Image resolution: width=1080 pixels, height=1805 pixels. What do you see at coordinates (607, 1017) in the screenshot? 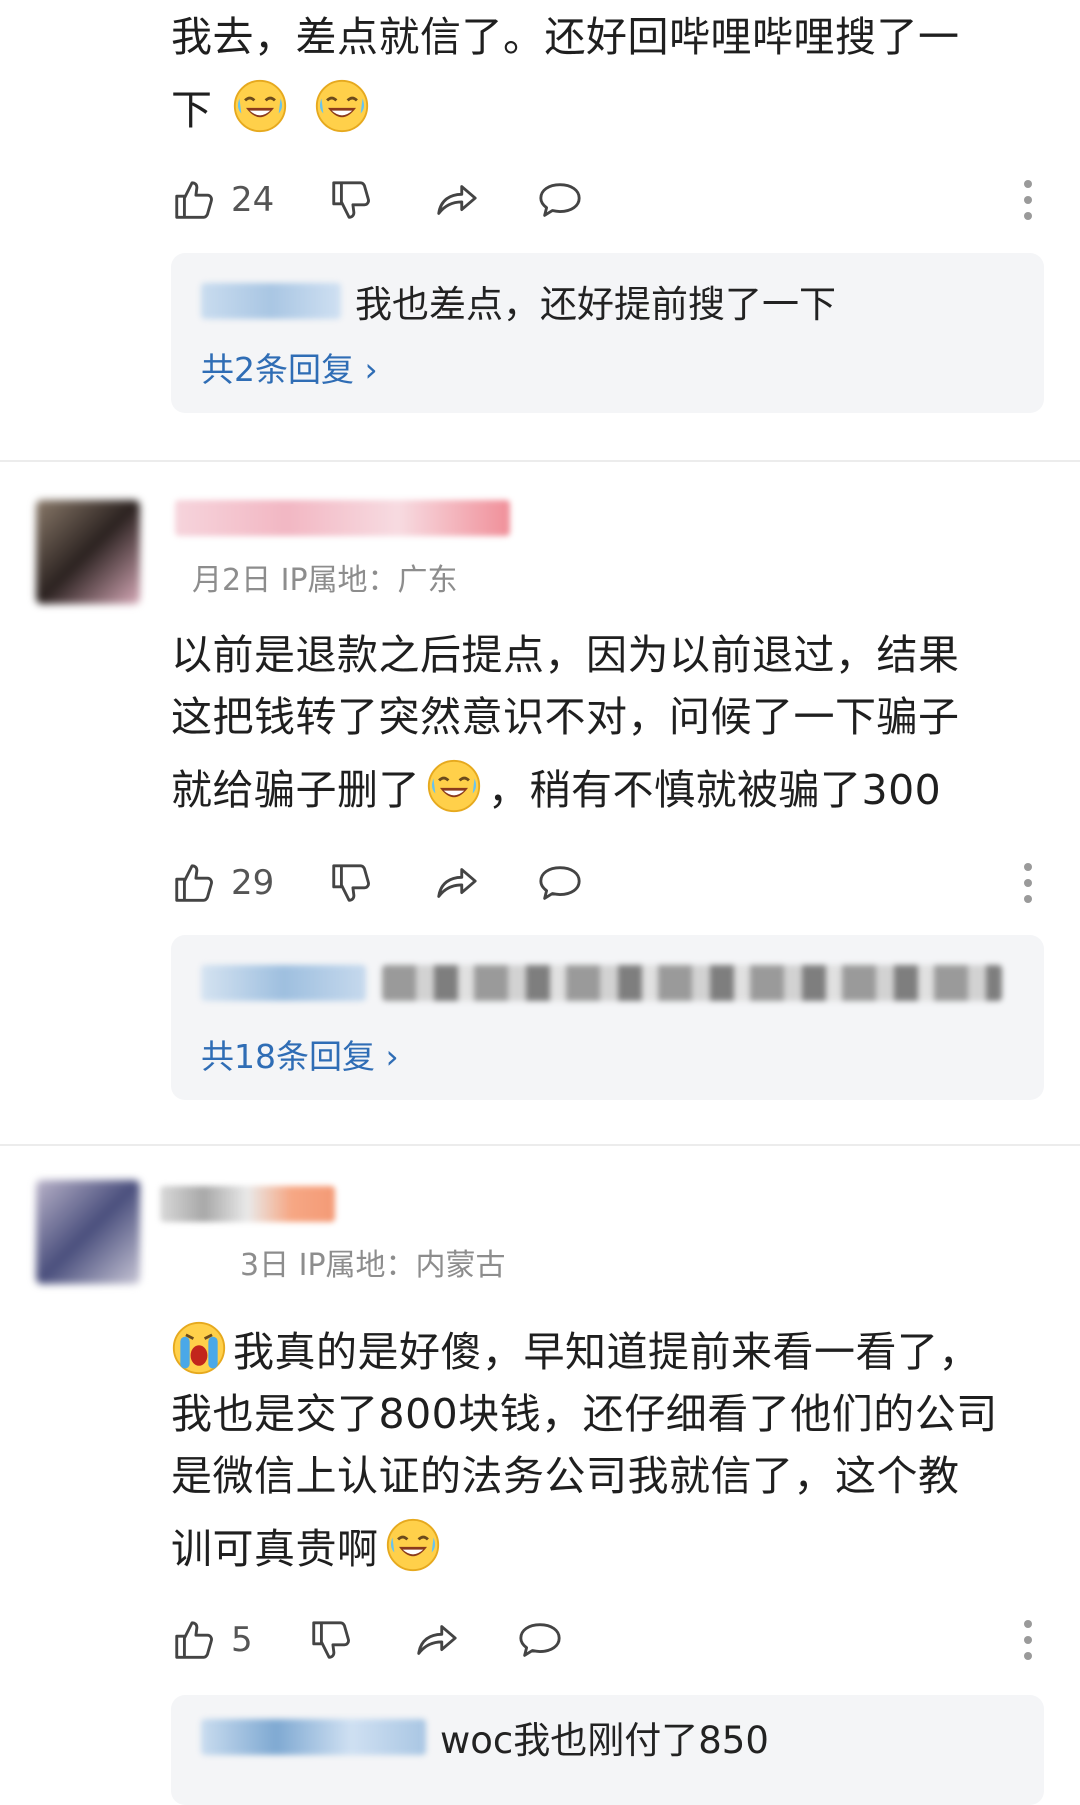
I see `reply-box-2: 共18条回复 ›` at bounding box center [607, 1017].